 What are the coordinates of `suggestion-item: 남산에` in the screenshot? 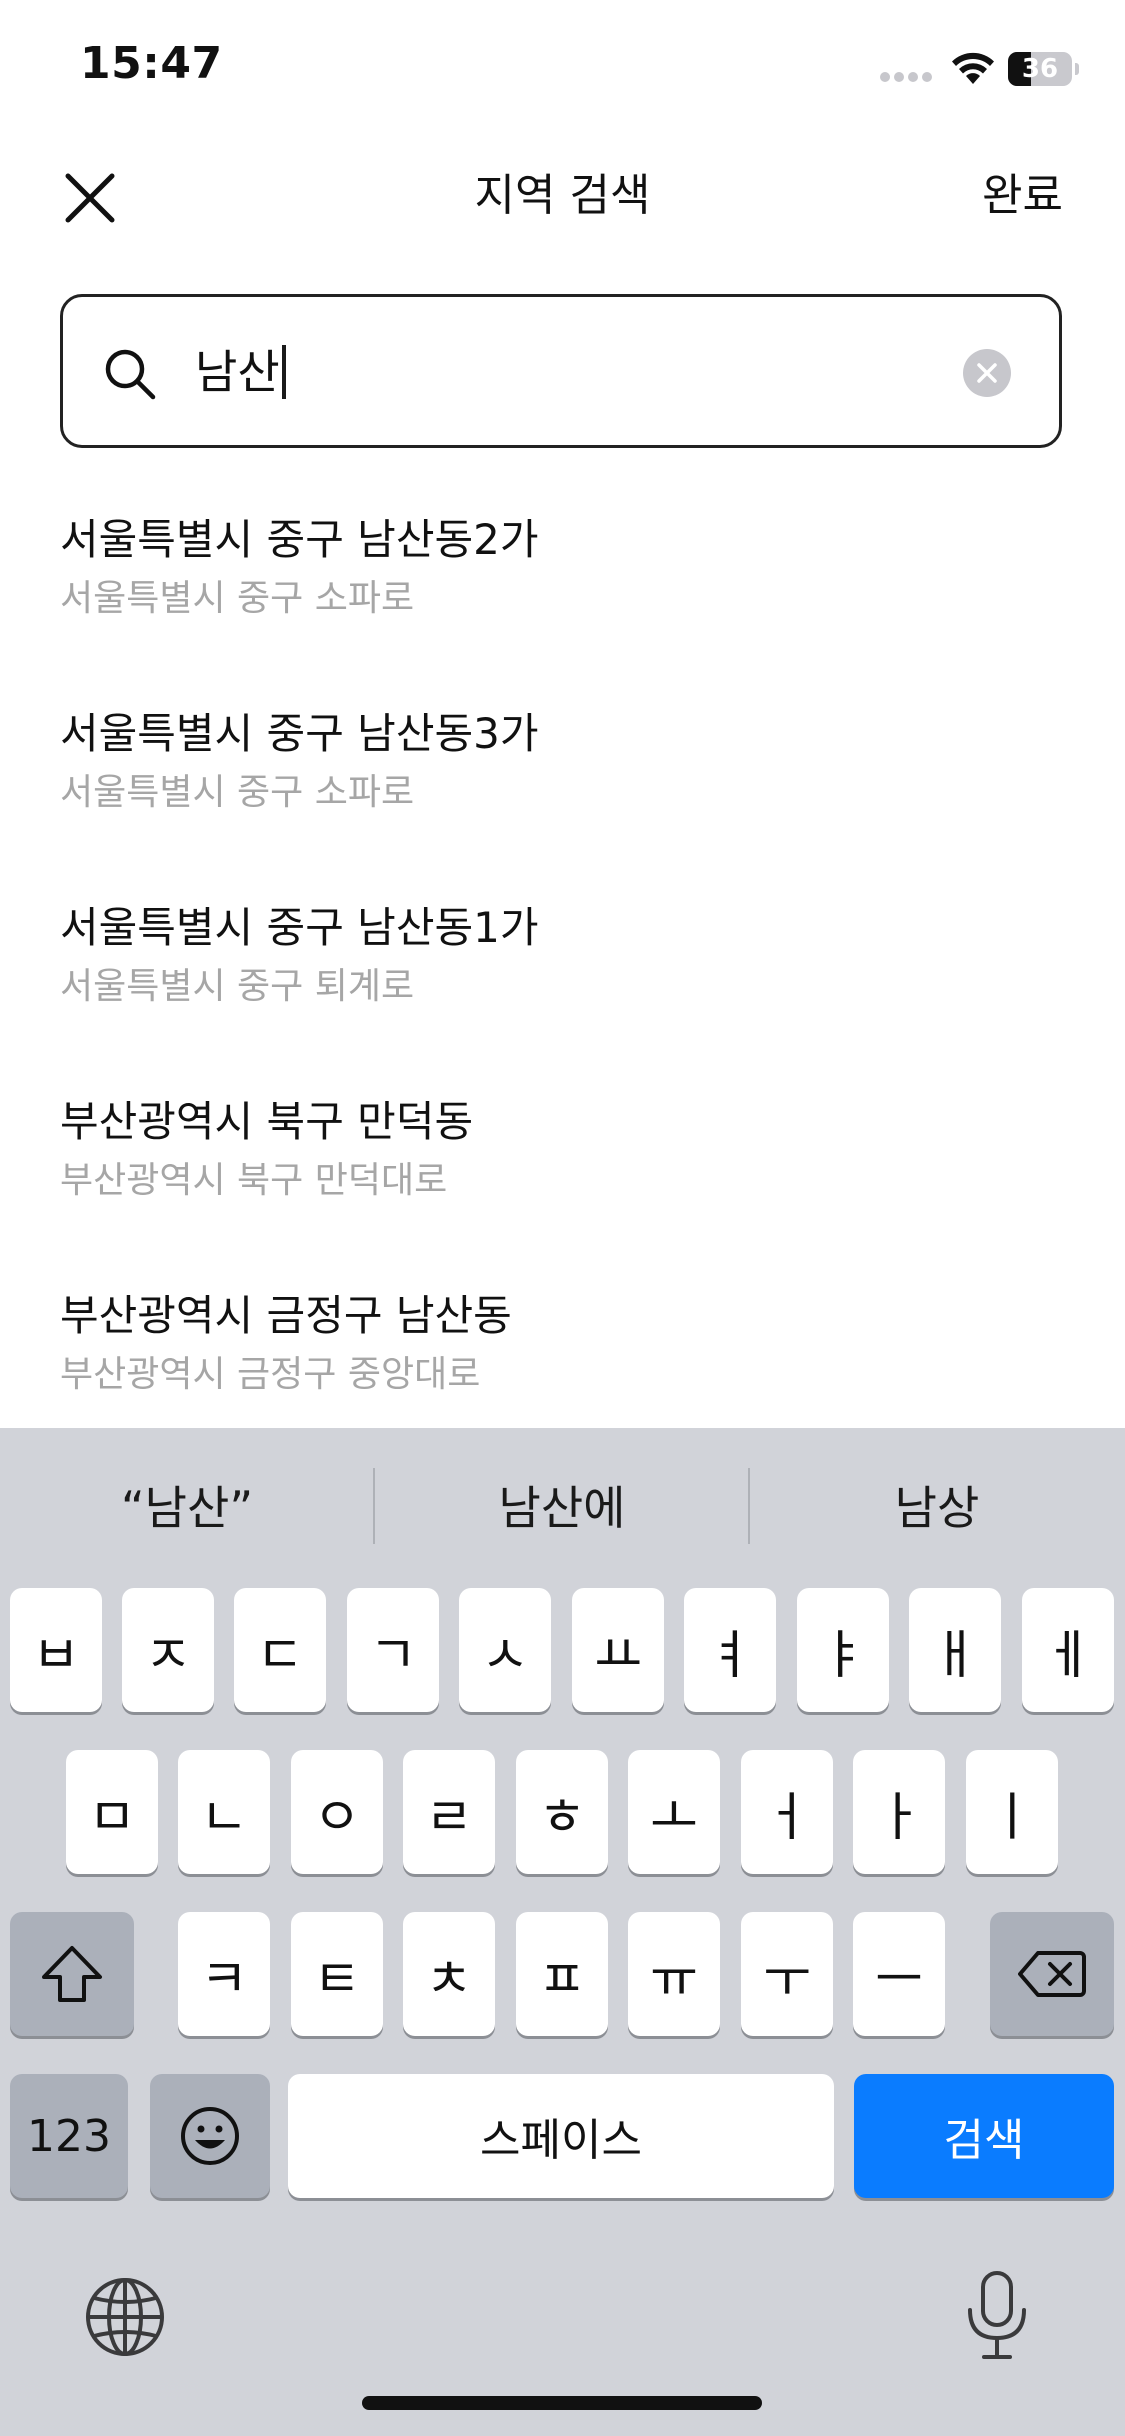 It's located at (562, 1508).